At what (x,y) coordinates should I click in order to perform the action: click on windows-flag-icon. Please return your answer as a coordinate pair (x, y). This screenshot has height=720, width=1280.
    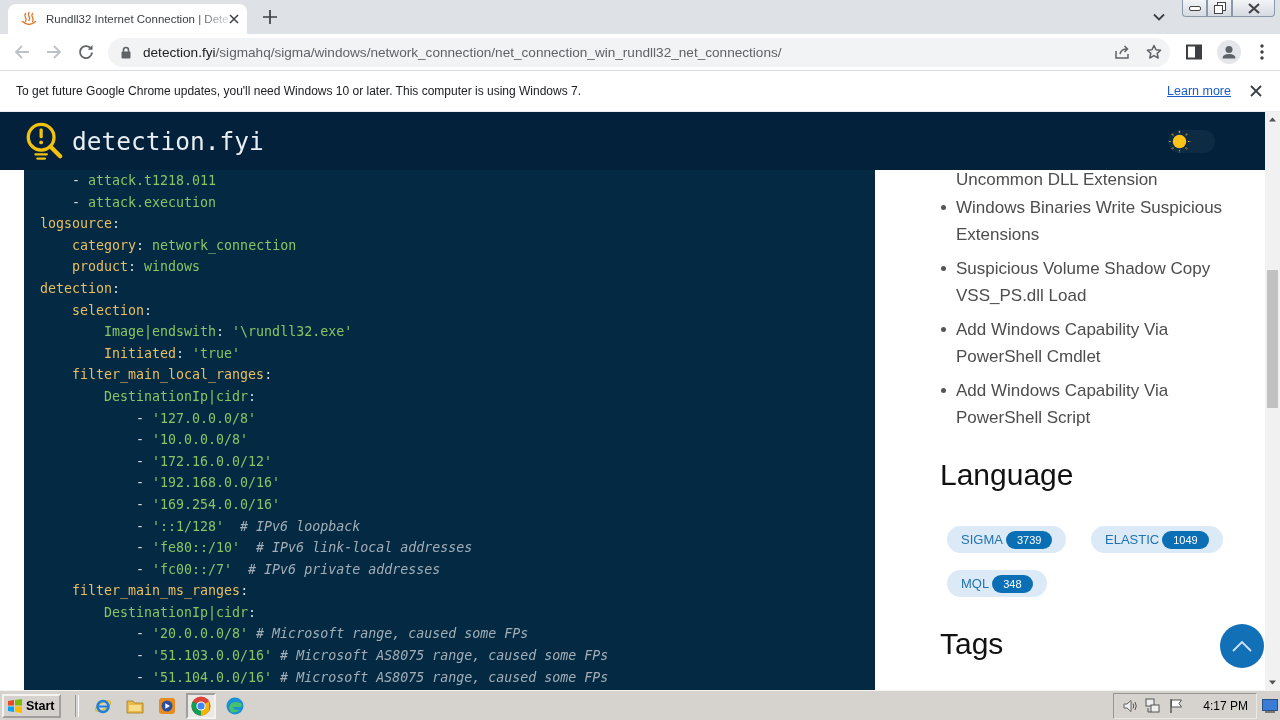
    Looking at the image, I should click on (15, 705).